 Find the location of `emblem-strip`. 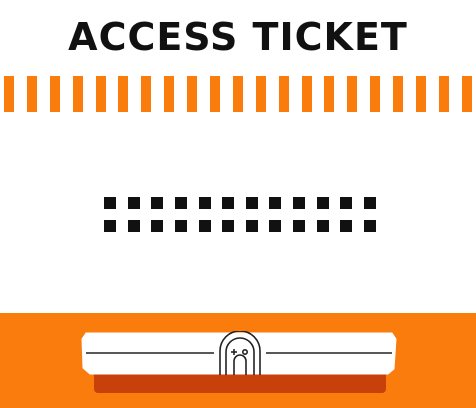

emblem-strip is located at coordinates (239, 362).